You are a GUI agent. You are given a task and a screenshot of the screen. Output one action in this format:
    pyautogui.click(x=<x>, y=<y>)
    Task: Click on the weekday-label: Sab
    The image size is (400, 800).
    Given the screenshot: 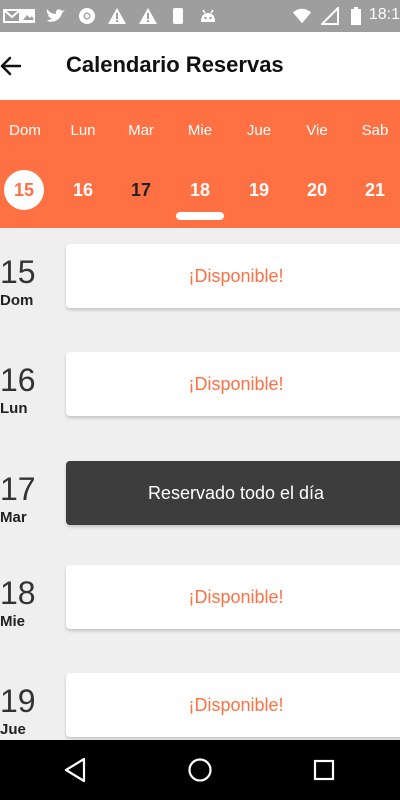 What is the action you would take?
    pyautogui.click(x=375, y=130)
    